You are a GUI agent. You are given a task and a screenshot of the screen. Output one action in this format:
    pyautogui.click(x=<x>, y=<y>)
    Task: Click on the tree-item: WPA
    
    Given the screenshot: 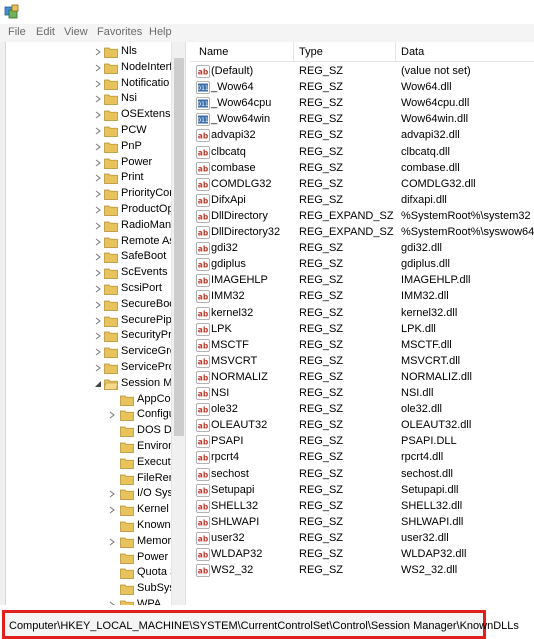 What is the action you would take?
    pyautogui.click(x=85, y=601)
    